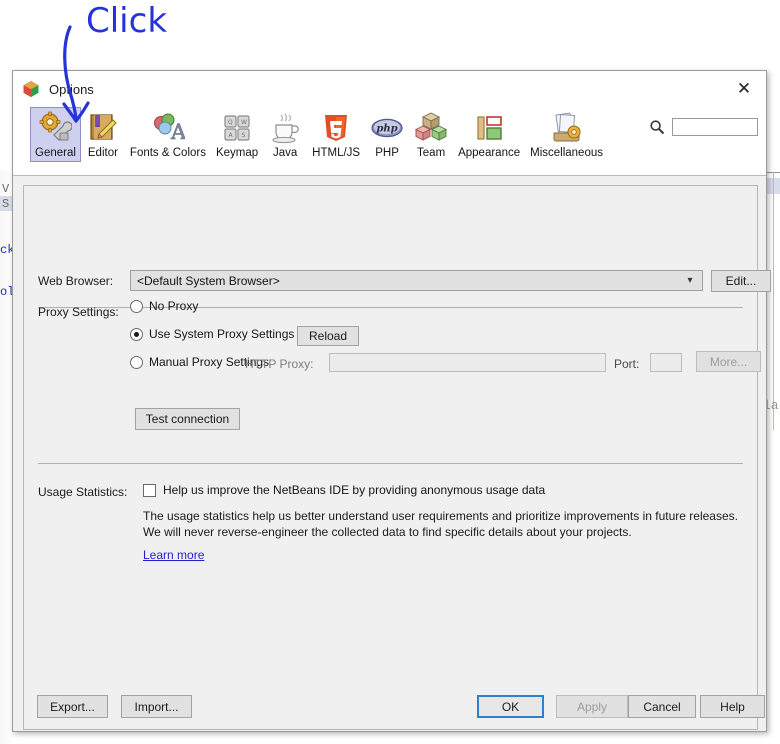  Describe the element at coordinates (336, 153) in the screenshot. I see `category-label: HTML/JS` at that location.